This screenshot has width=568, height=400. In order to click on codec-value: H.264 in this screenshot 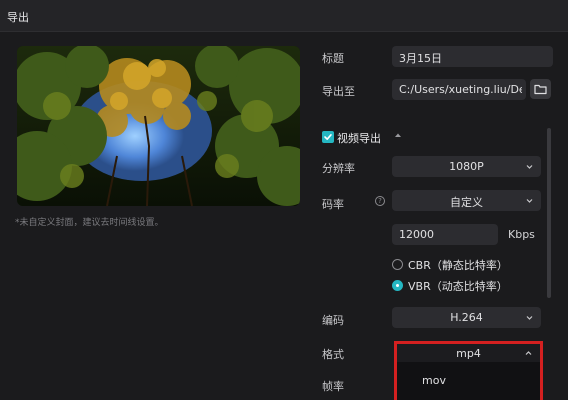, I will do `click(466, 317)`.